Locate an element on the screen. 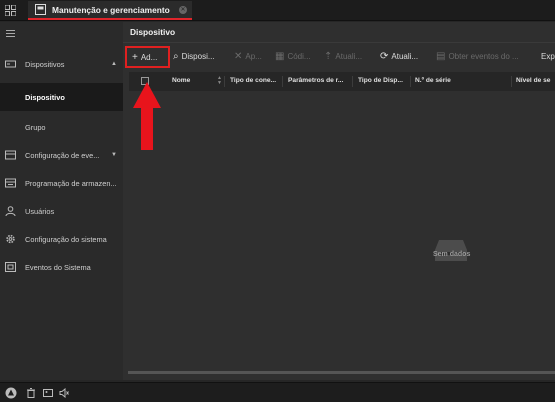 The height and width of the screenshot is (402, 555). qr-code-icon: ▦ is located at coordinates (280, 56).